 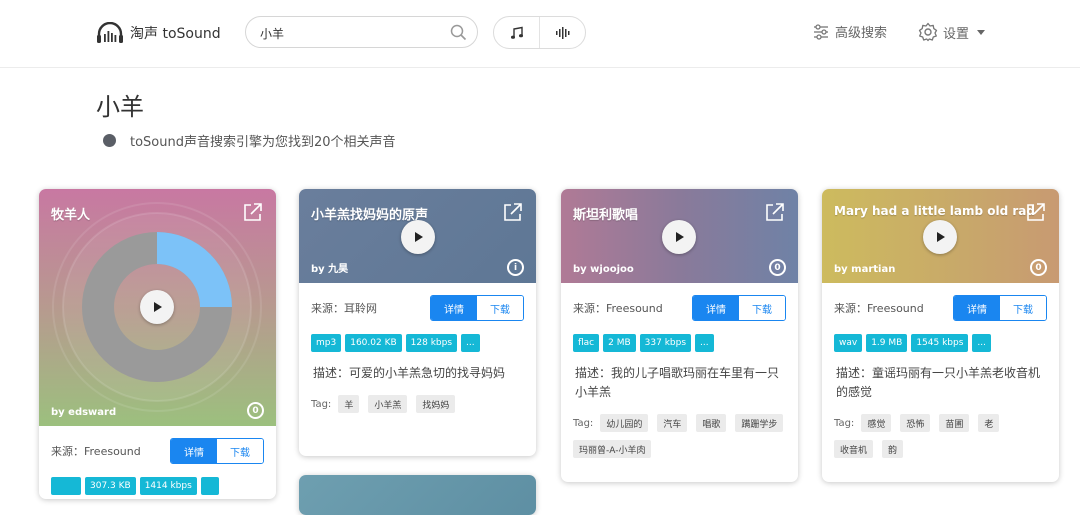 I want to click on page-title: 小羊, so click(x=120, y=107).